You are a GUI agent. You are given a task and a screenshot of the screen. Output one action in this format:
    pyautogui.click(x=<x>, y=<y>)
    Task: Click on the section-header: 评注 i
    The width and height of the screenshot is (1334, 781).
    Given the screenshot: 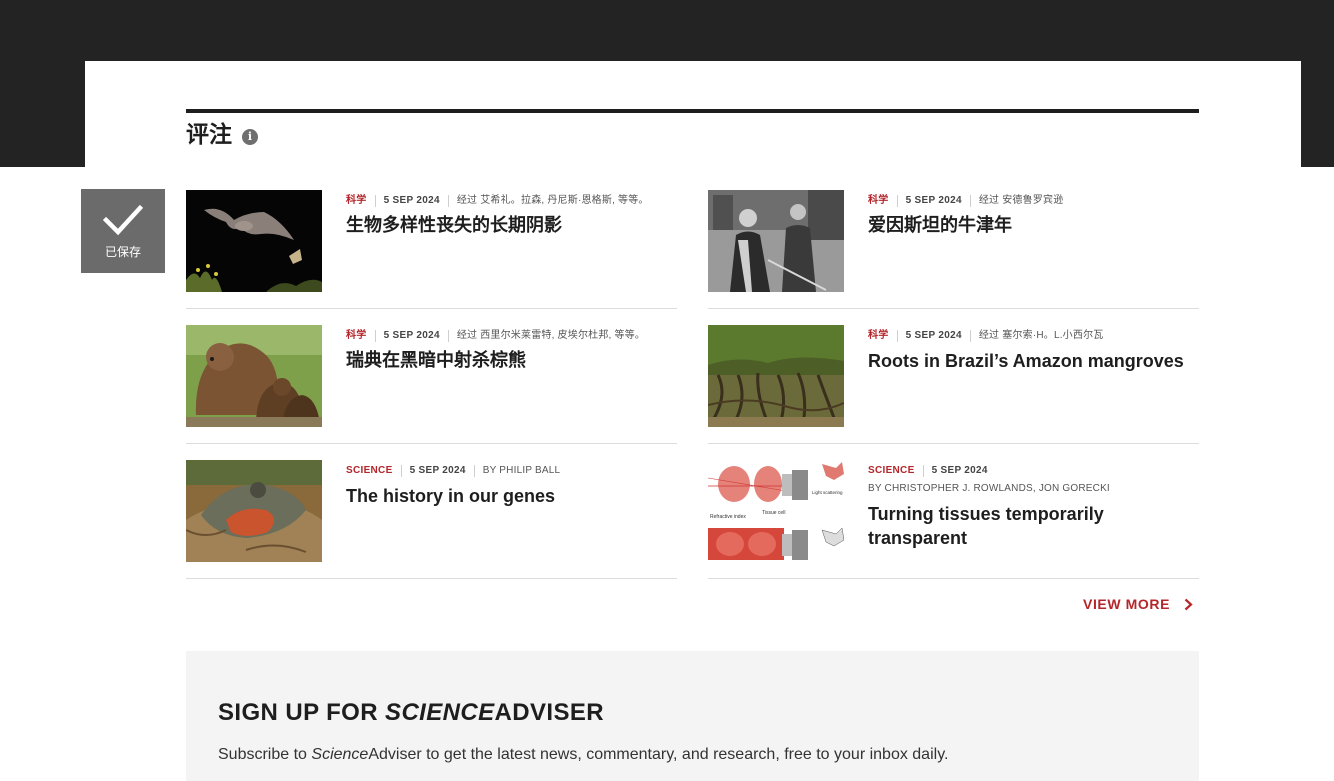 What is the action you would take?
    pyautogui.click(x=222, y=135)
    